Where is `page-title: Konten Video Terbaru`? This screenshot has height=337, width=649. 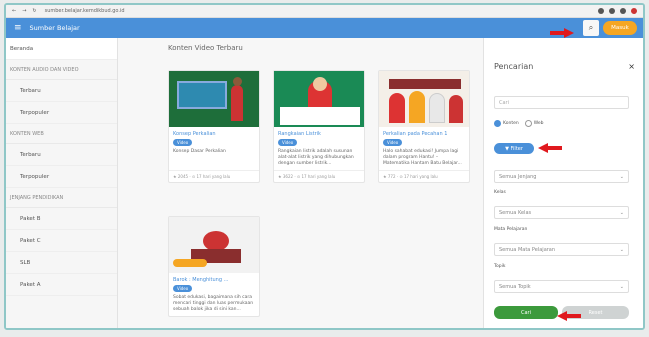
page-title: Konten Video Terbaru is located at coordinates (205, 48).